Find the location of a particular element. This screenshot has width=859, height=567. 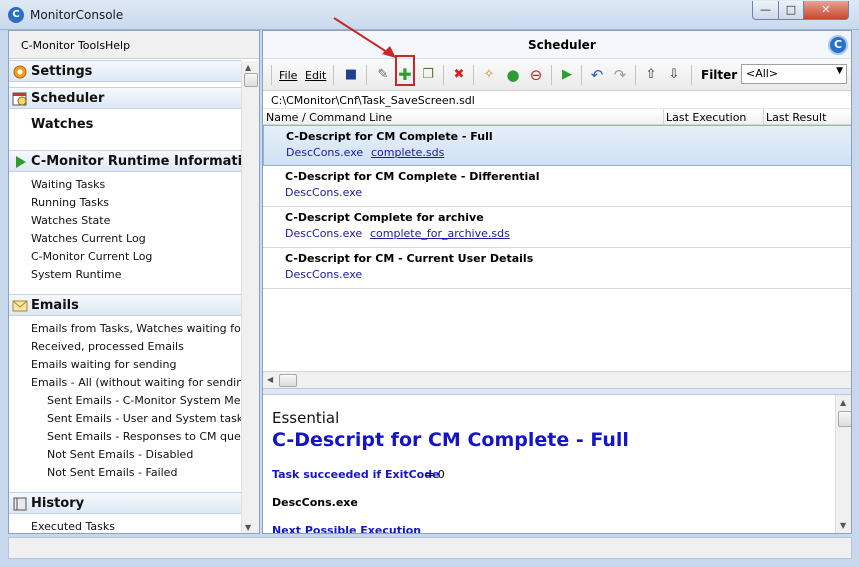

nav-sent-system-messages: Sent Emails - C-Monitor System Message is located at coordinates (153, 400).